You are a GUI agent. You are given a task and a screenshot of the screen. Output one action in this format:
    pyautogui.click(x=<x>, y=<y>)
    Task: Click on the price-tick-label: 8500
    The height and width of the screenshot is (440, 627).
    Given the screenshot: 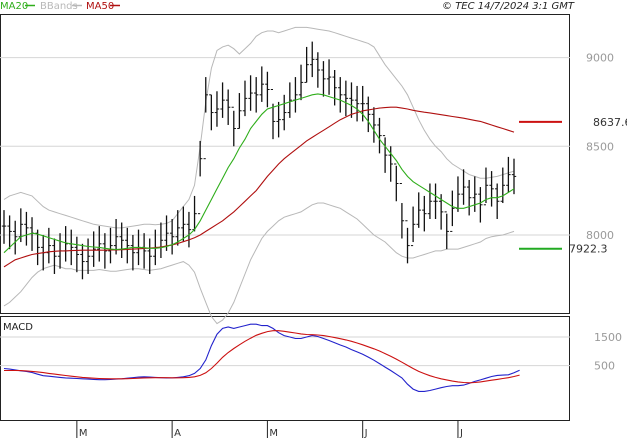 What is the action you would take?
    pyautogui.click(x=600, y=146)
    